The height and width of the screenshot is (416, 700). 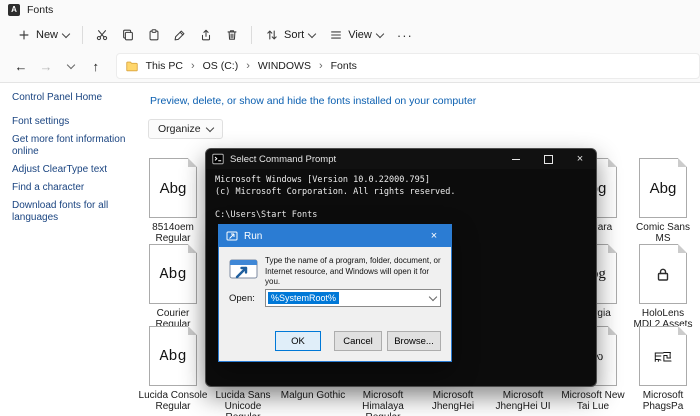 I want to click on font-tile-label: Malgun Gothic, so click(x=313, y=395).